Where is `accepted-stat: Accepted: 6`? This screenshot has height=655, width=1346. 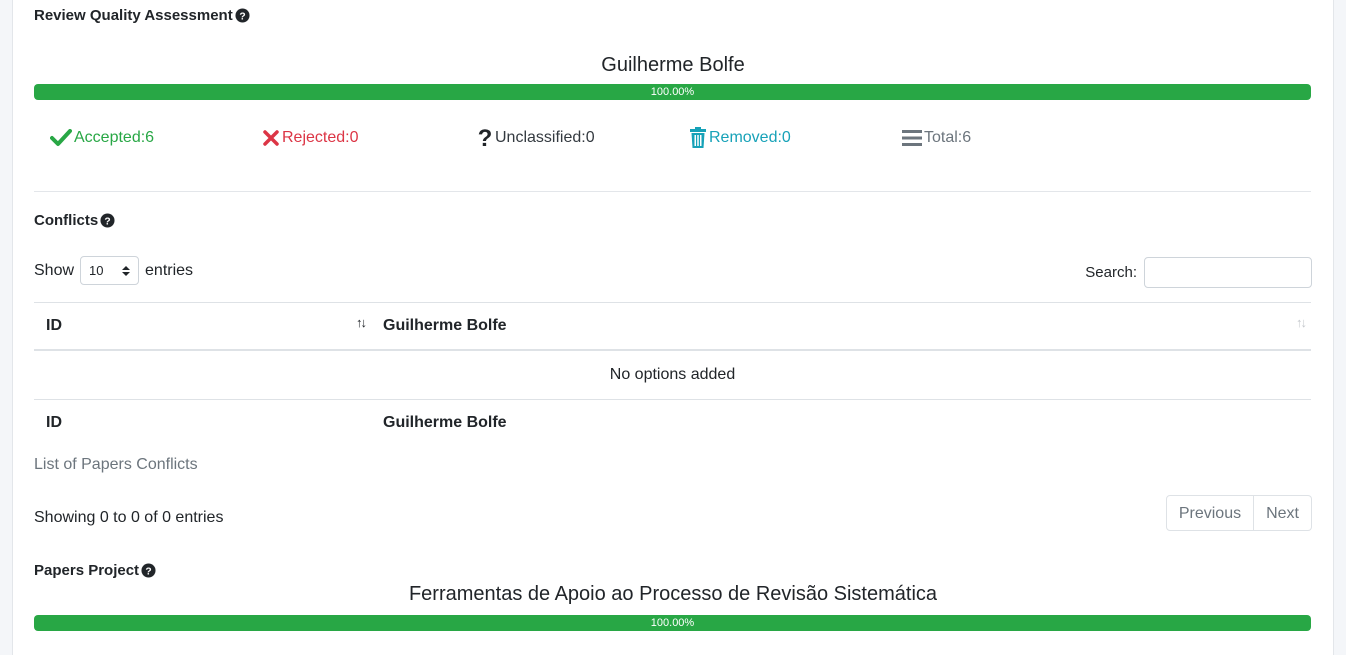
accepted-stat: Accepted: 6 is located at coordinates (102, 138).